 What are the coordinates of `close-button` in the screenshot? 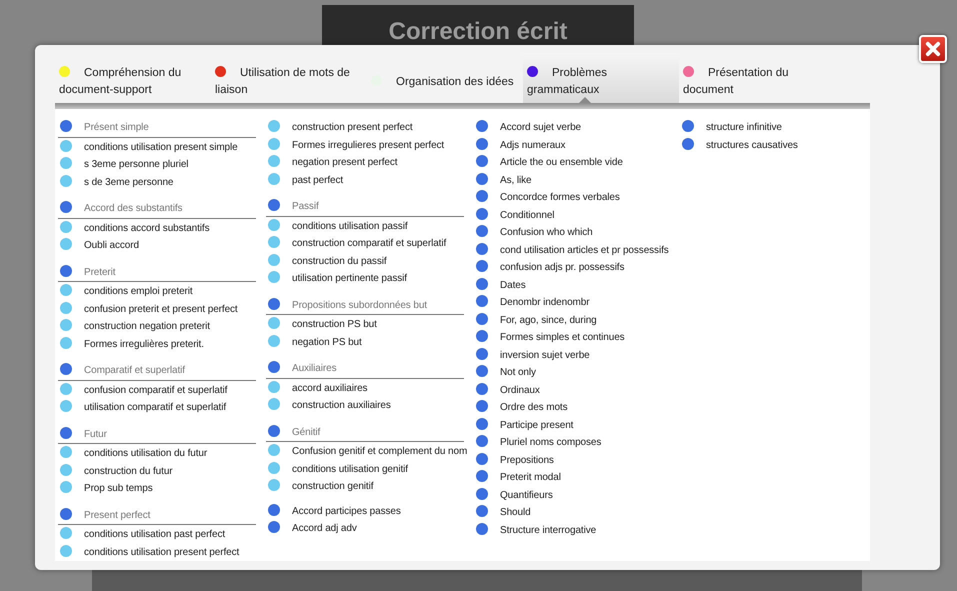 It's located at (933, 49).